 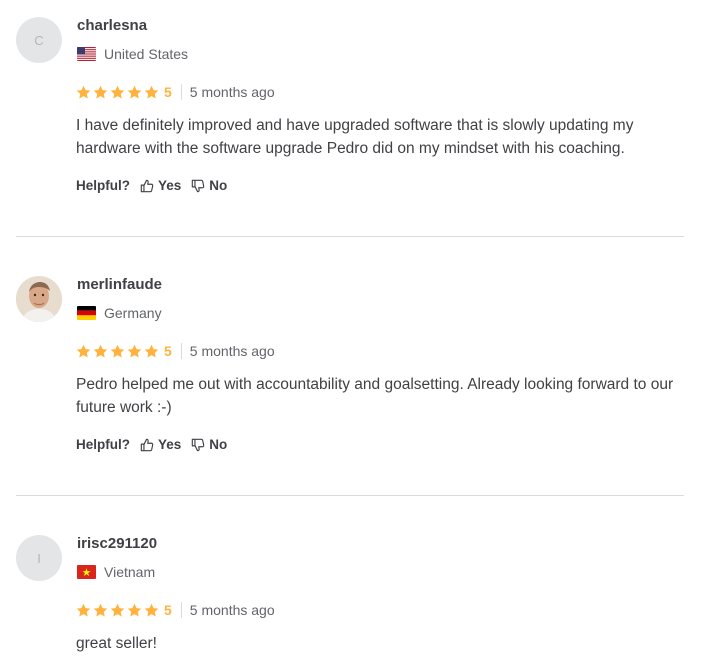 I want to click on avatar: I, so click(x=39, y=558).